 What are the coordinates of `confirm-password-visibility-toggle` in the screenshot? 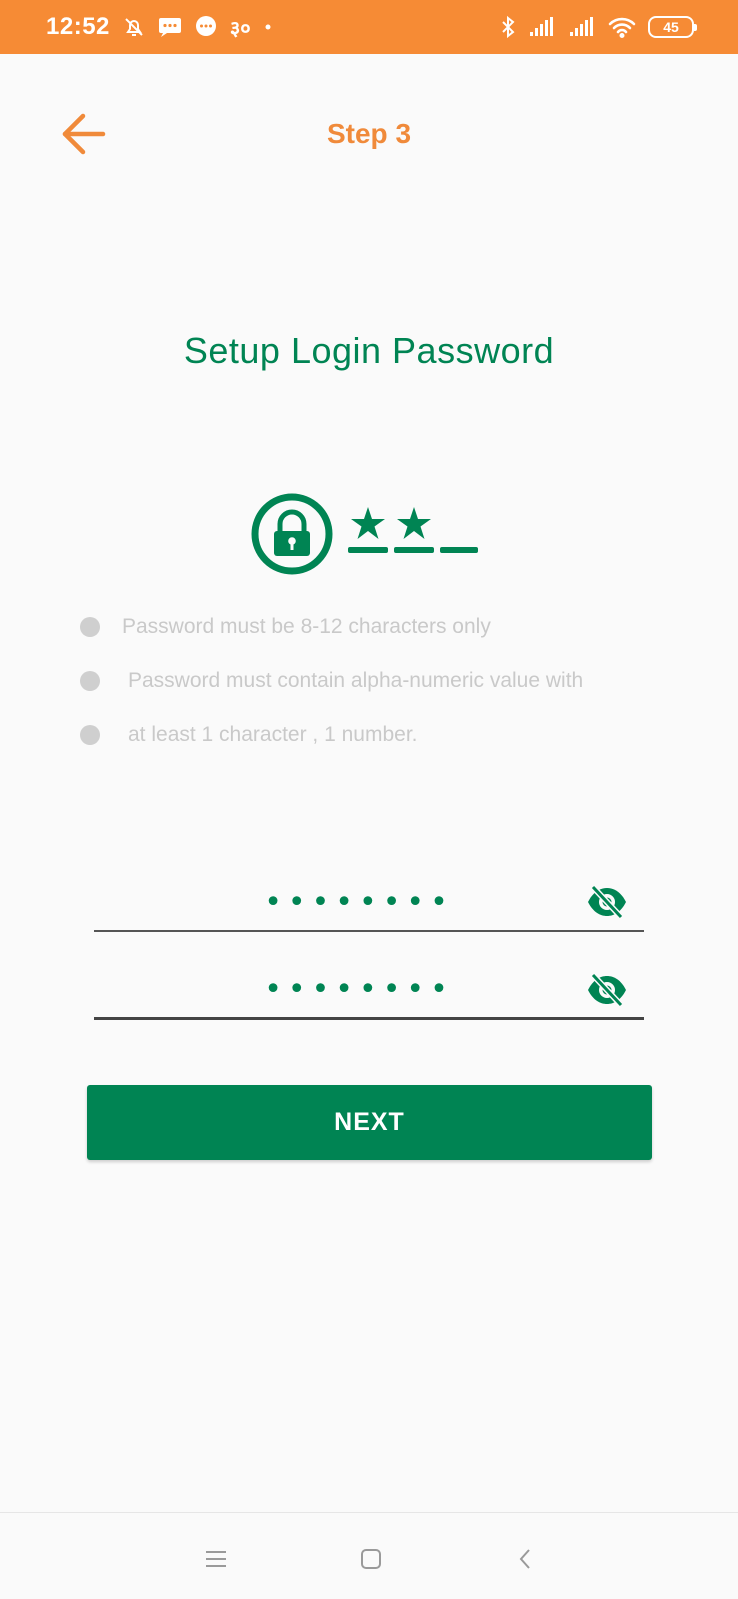 It's located at (607, 990).